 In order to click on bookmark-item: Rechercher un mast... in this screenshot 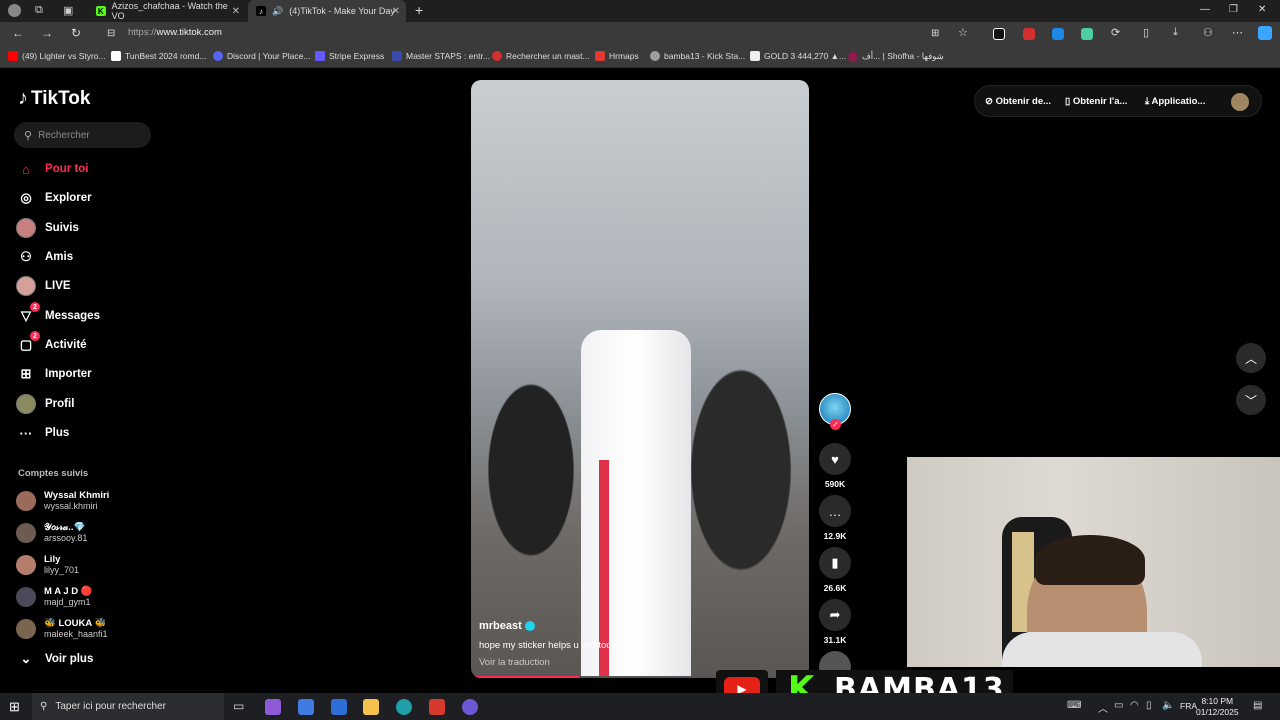, I will do `click(541, 56)`.